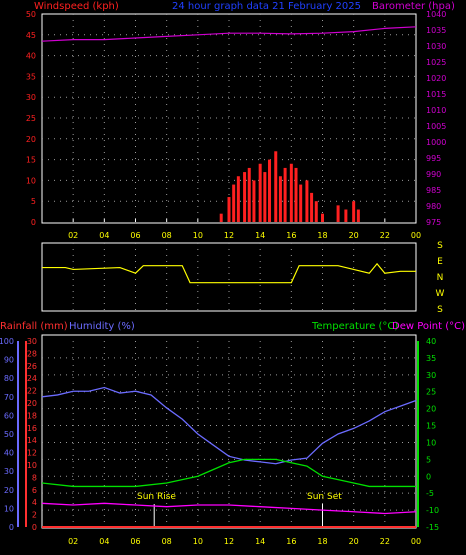 The height and width of the screenshot is (555, 466). I want to click on humidity-y-tick: 0, so click(11, 527).